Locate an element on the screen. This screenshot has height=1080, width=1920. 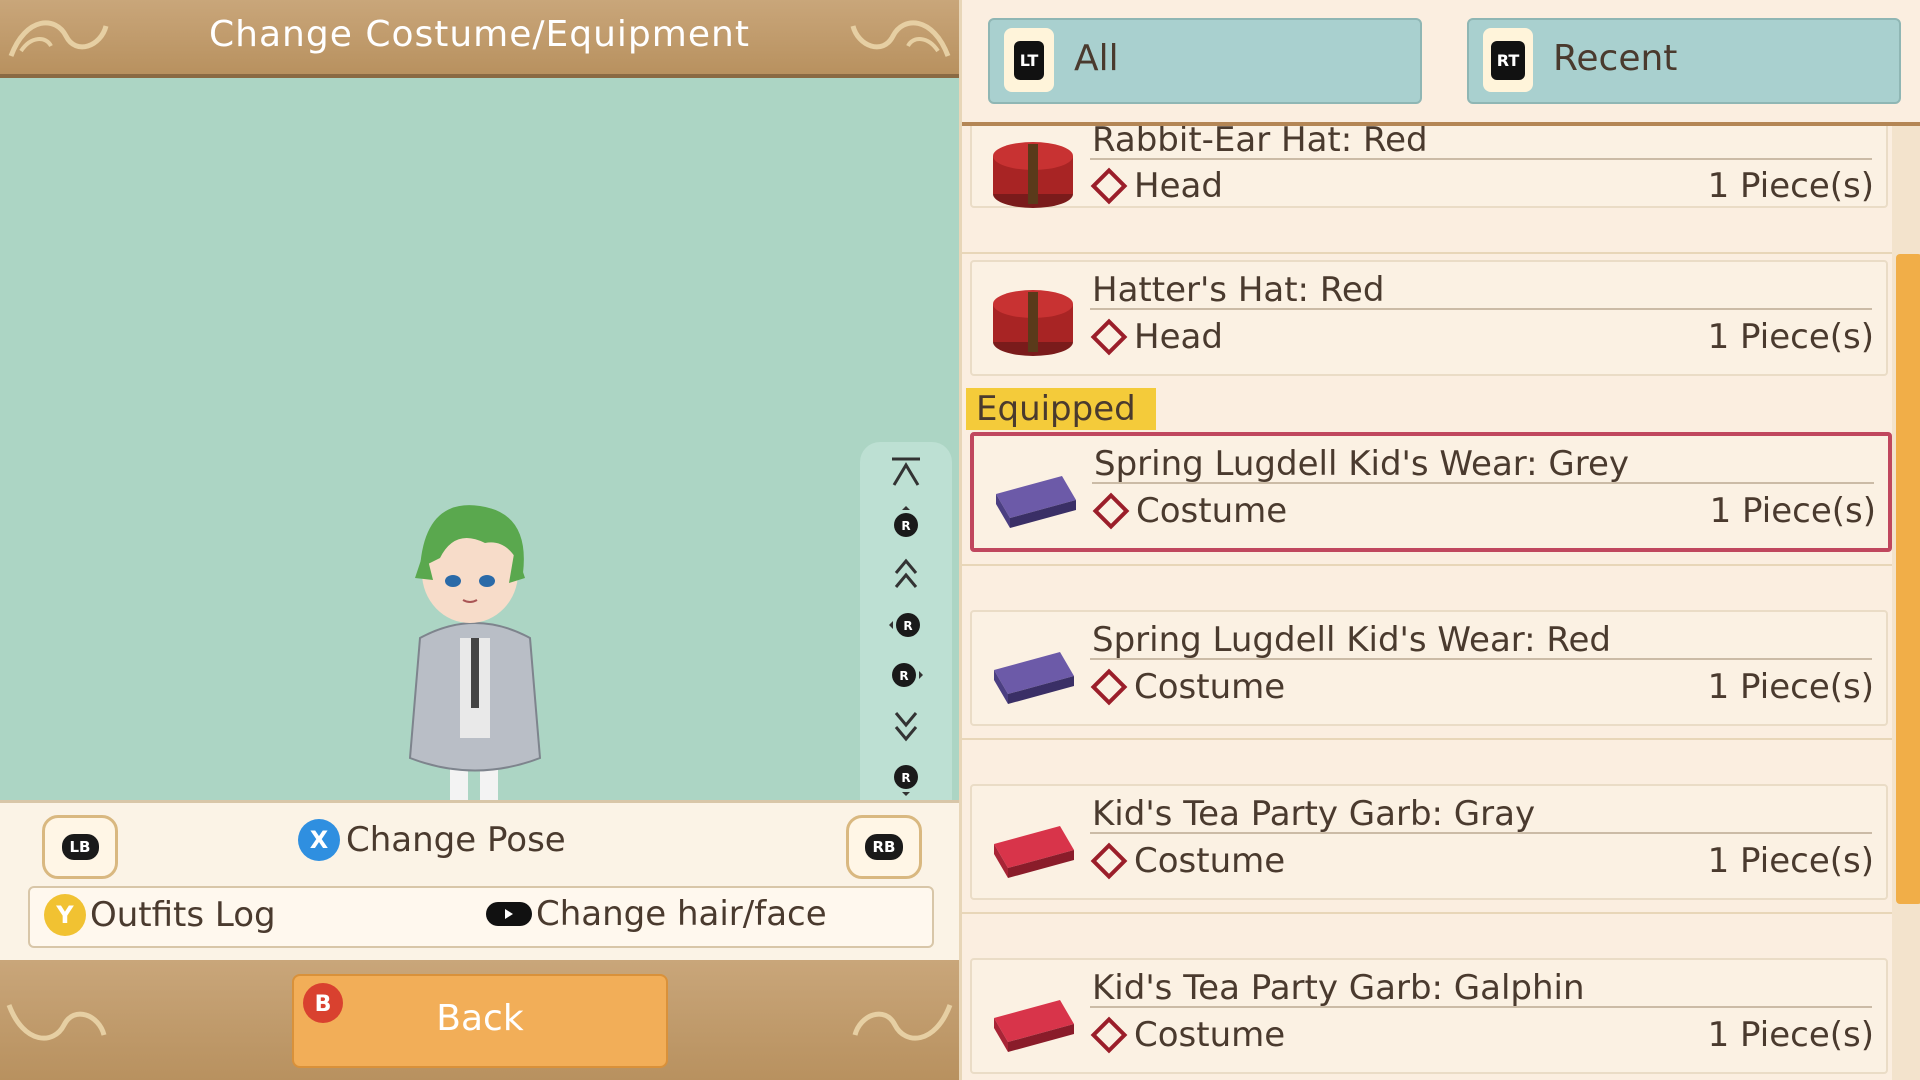
back-button: B Back is located at coordinates (480, 1021).